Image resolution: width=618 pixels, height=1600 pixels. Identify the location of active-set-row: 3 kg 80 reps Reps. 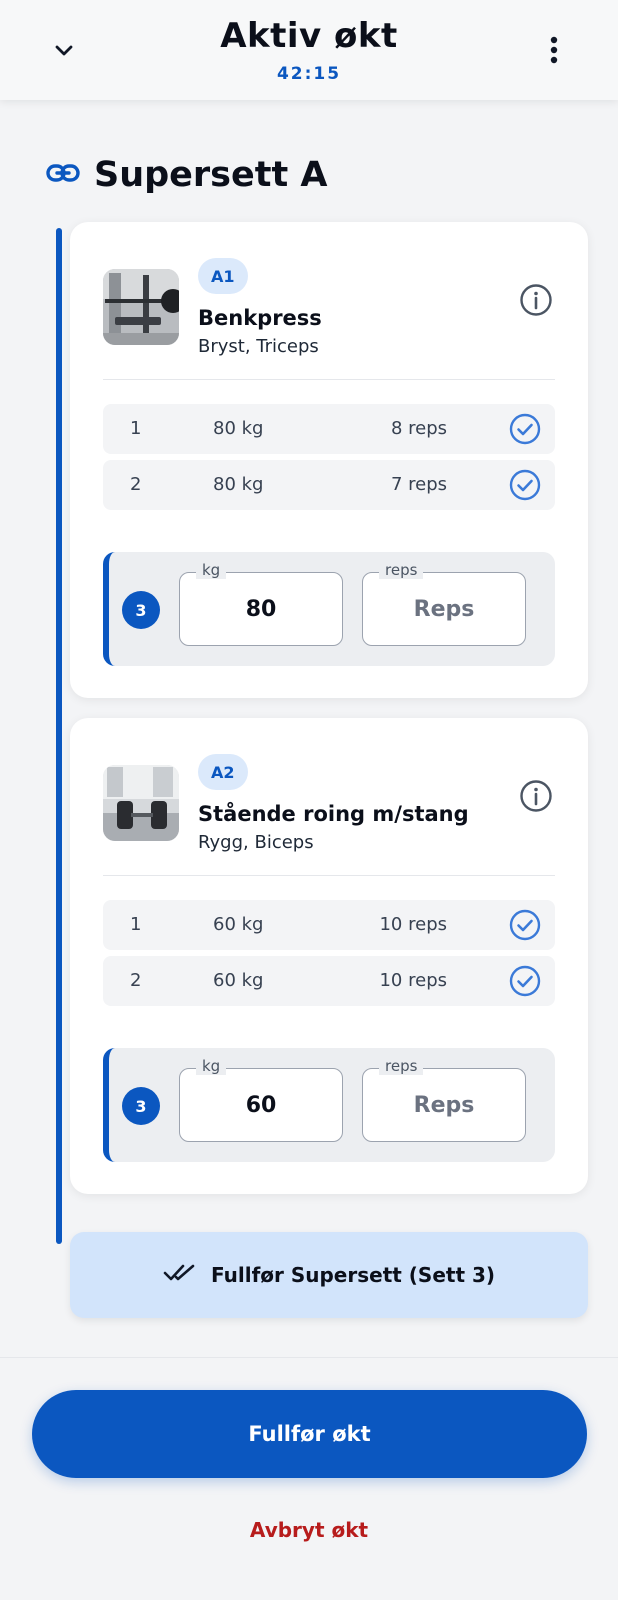
(329, 609).